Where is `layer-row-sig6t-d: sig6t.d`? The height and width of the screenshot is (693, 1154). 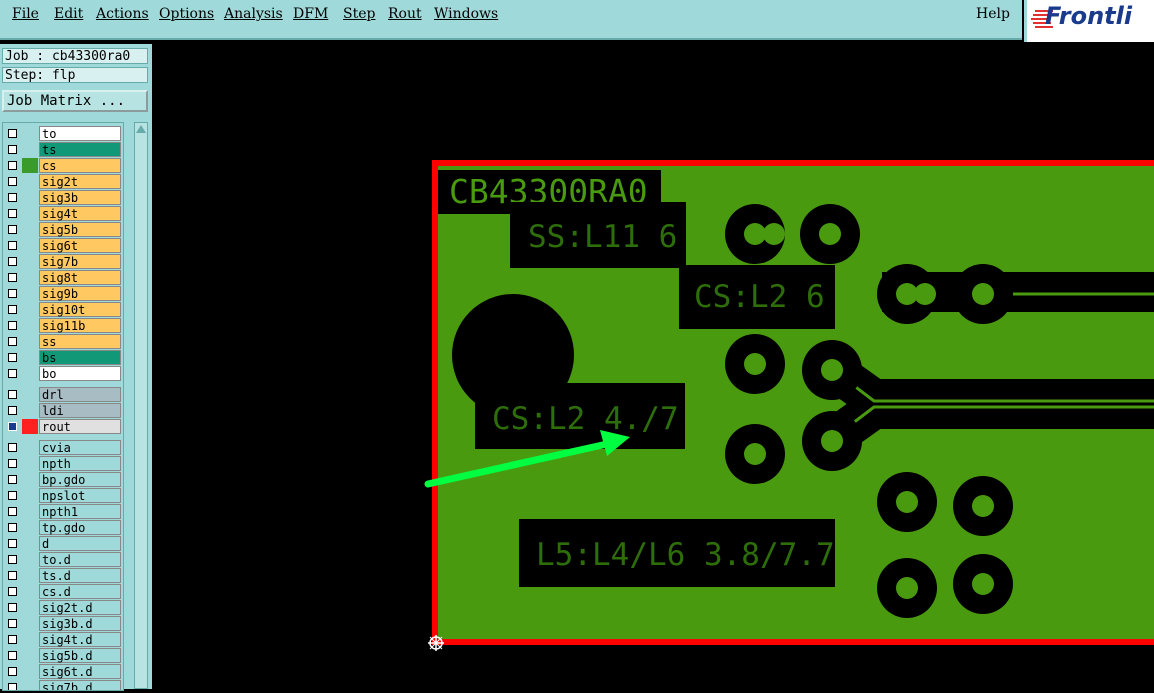 layer-row-sig6t-d: sig6t.d is located at coordinates (63, 672).